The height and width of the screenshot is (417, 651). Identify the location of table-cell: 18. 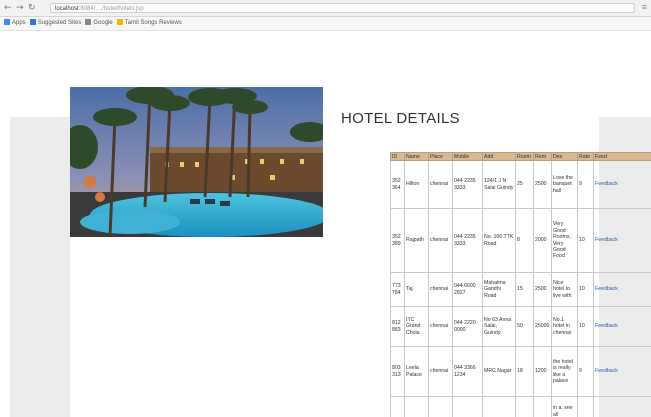
(524, 371).